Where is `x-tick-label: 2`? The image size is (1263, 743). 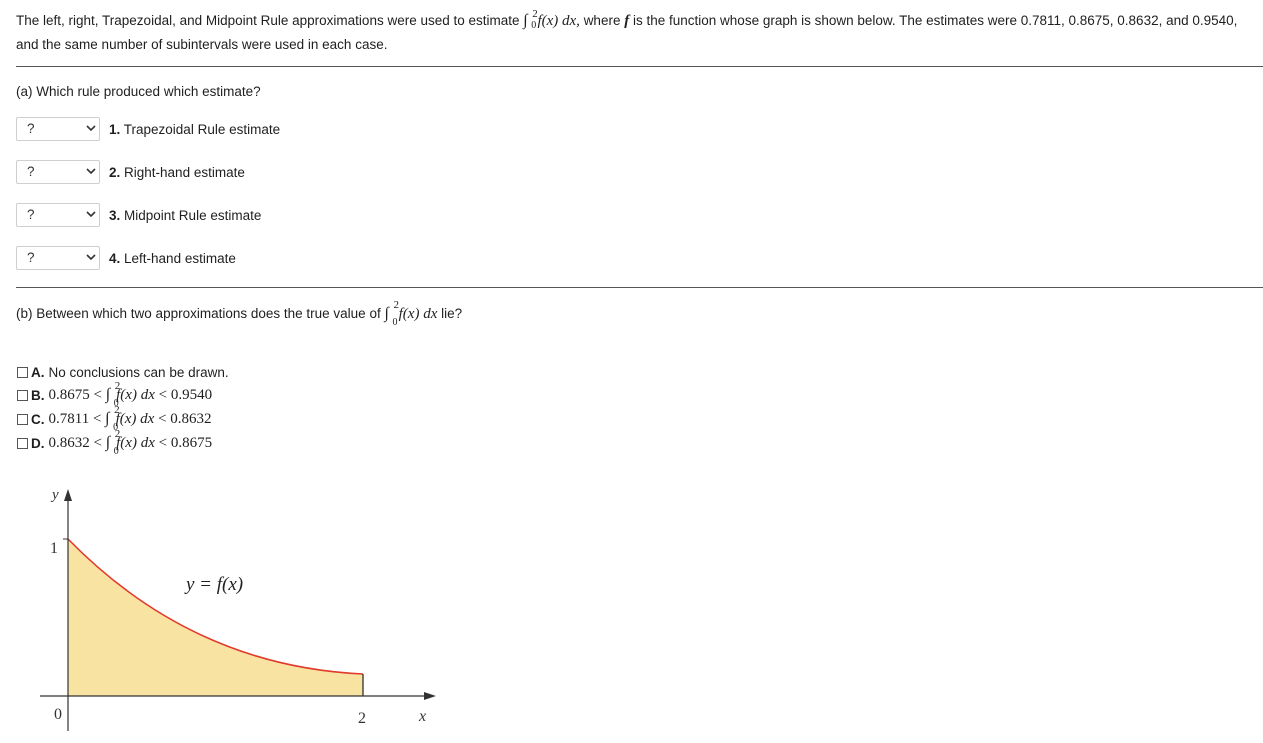 x-tick-label: 2 is located at coordinates (362, 718).